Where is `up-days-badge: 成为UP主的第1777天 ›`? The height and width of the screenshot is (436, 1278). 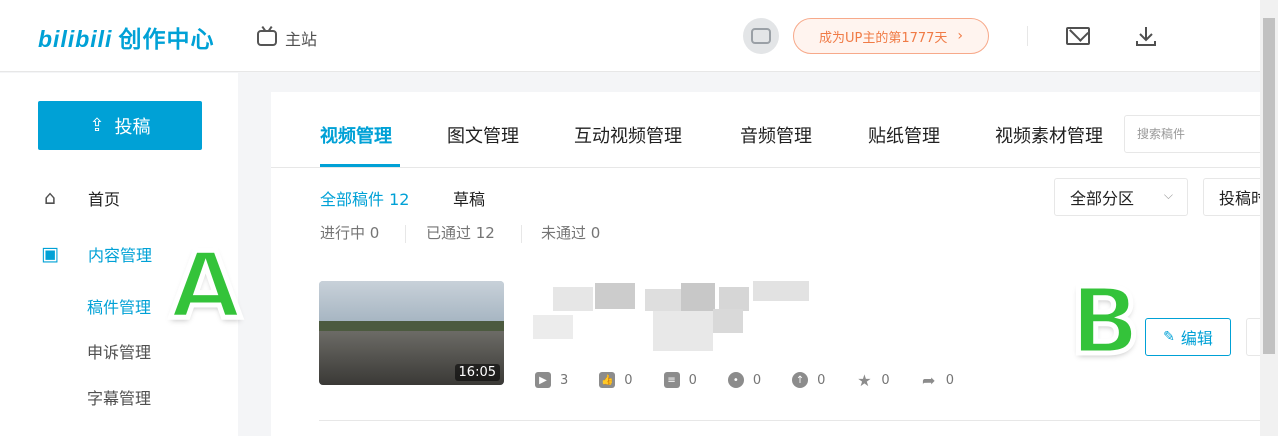
up-days-badge: 成为UP主的第1777天 › is located at coordinates (891, 36).